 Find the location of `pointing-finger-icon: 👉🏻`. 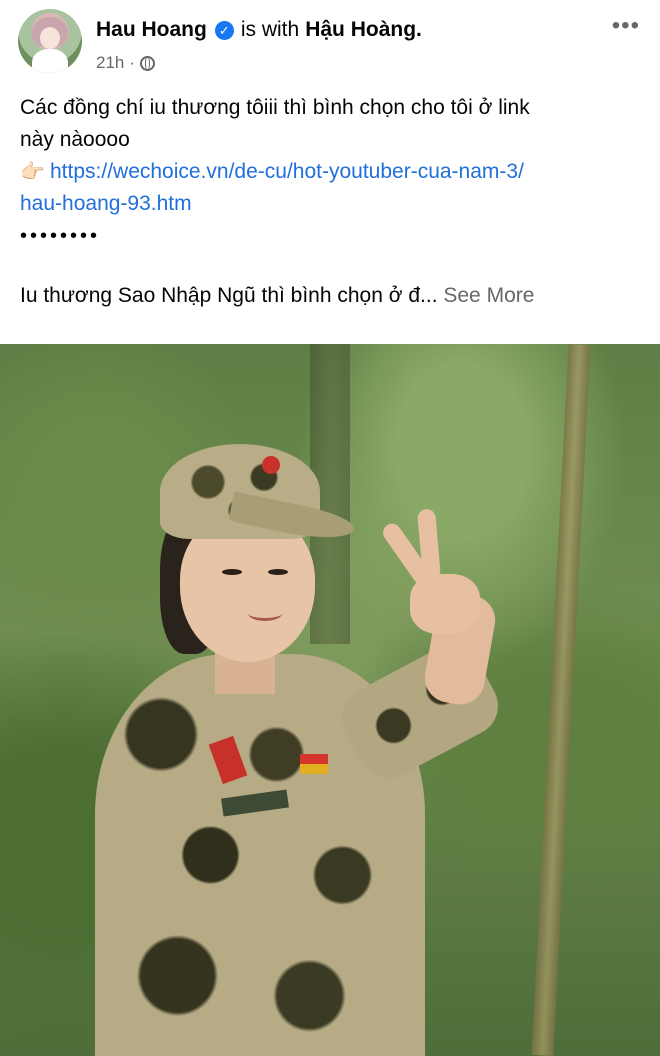

pointing-finger-icon: 👉🏻 is located at coordinates (32, 172).